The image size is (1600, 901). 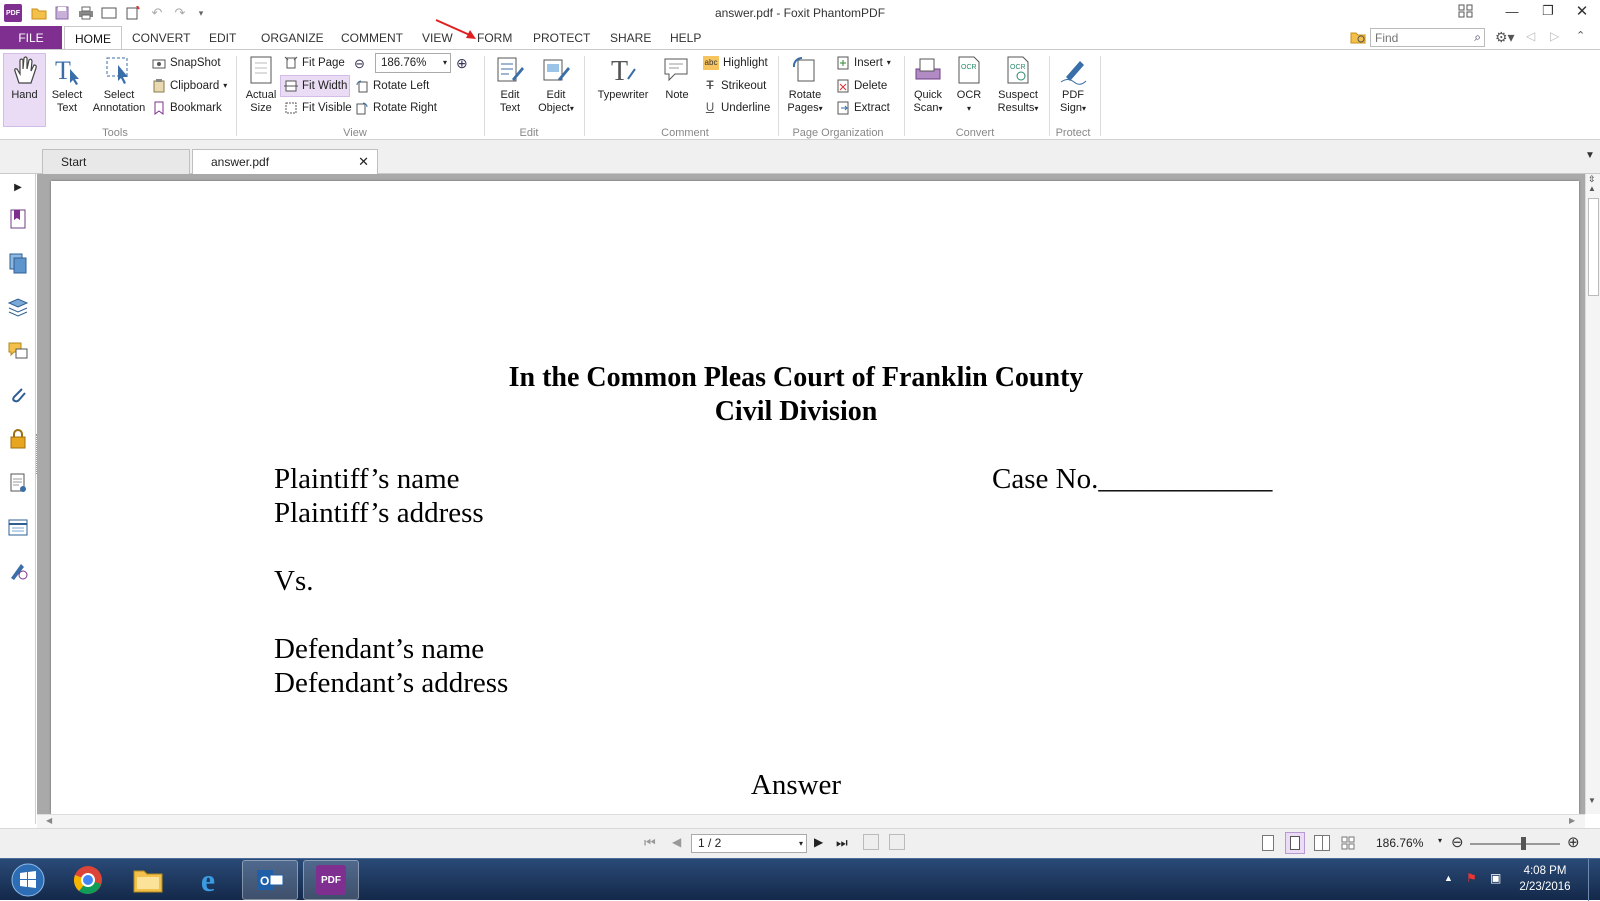 What do you see at coordinates (88, 880) in the screenshot?
I see `chrome-taskbar-icon` at bounding box center [88, 880].